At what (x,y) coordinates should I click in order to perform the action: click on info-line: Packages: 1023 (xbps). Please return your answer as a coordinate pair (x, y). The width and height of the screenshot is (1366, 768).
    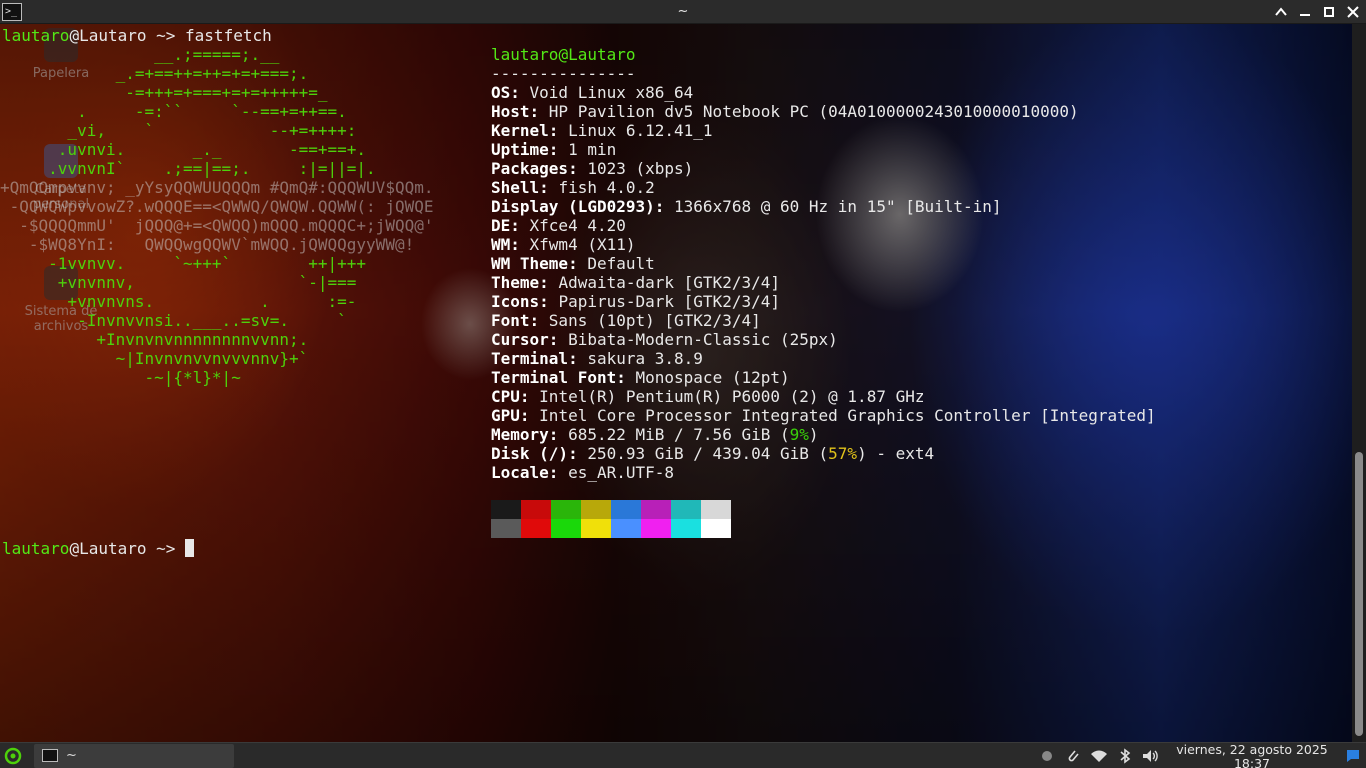
    Looking at the image, I should click on (592, 168).